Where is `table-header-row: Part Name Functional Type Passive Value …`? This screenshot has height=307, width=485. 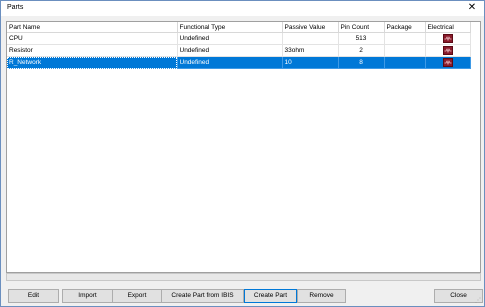
table-header-row: Part Name Functional Type Passive Value … is located at coordinates (239, 27).